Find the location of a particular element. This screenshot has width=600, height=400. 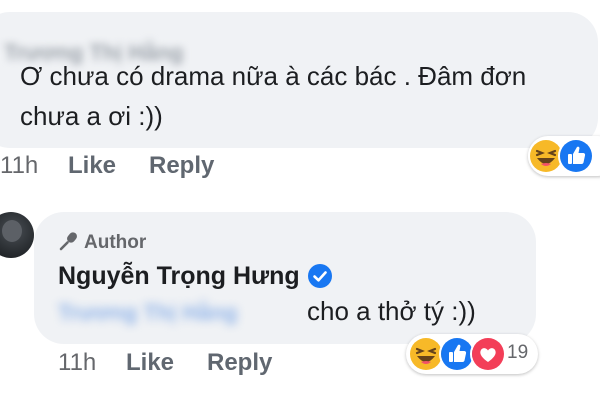

reaction-count: 19 is located at coordinates (518, 352).